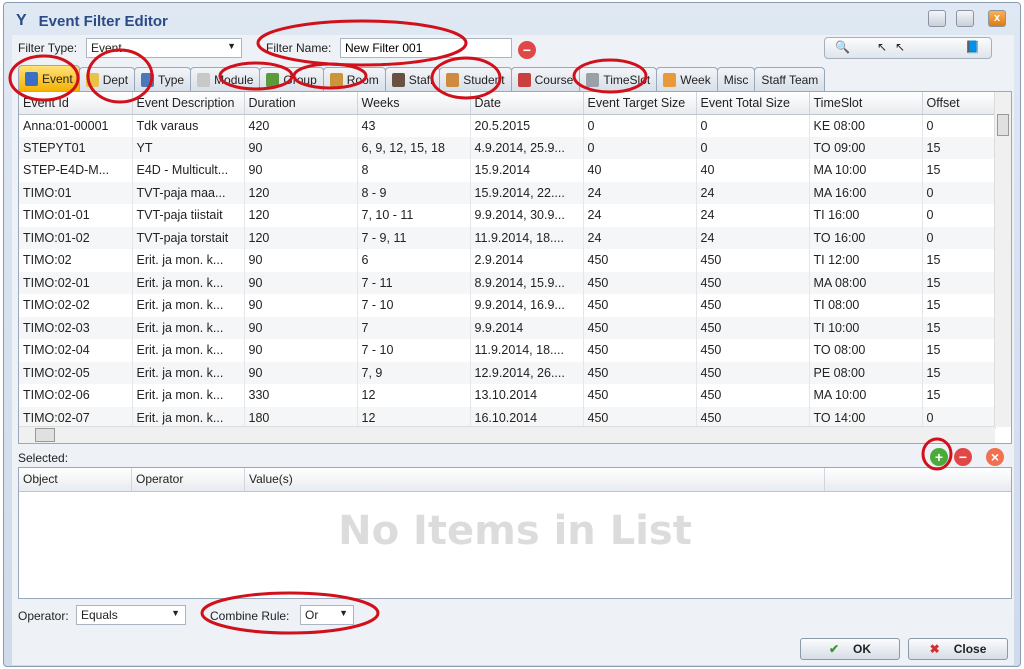 This screenshot has width=1024, height=669. What do you see at coordinates (970, 649) in the screenshot?
I see `close-label: Close` at bounding box center [970, 649].